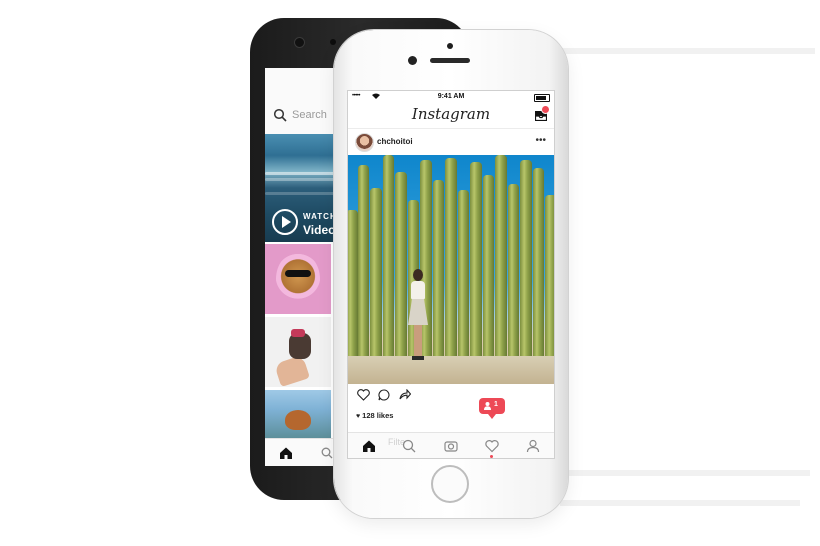 The width and height of the screenshot is (820, 546). What do you see at coordinates (358, 416) in the screenshot?
I see `heart-icon: ♥` at bounding box center [358, 416].